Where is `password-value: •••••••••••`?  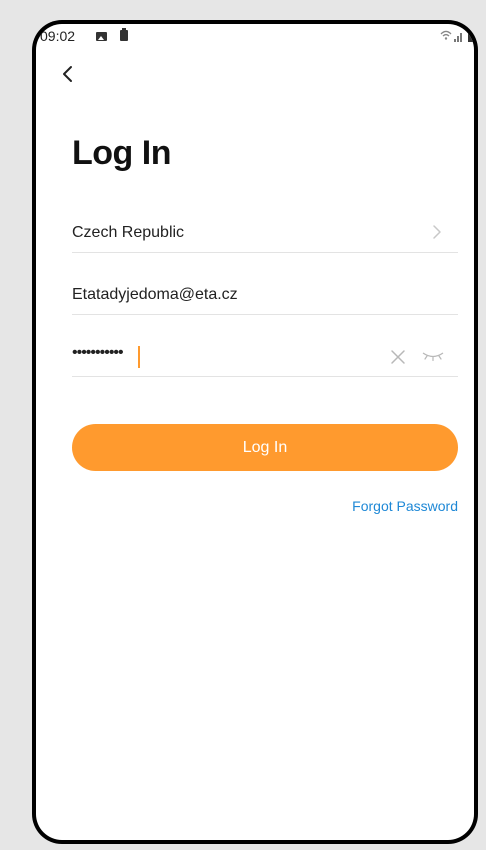
password-value: ••••••••••• is located at coordinates (98, 352).